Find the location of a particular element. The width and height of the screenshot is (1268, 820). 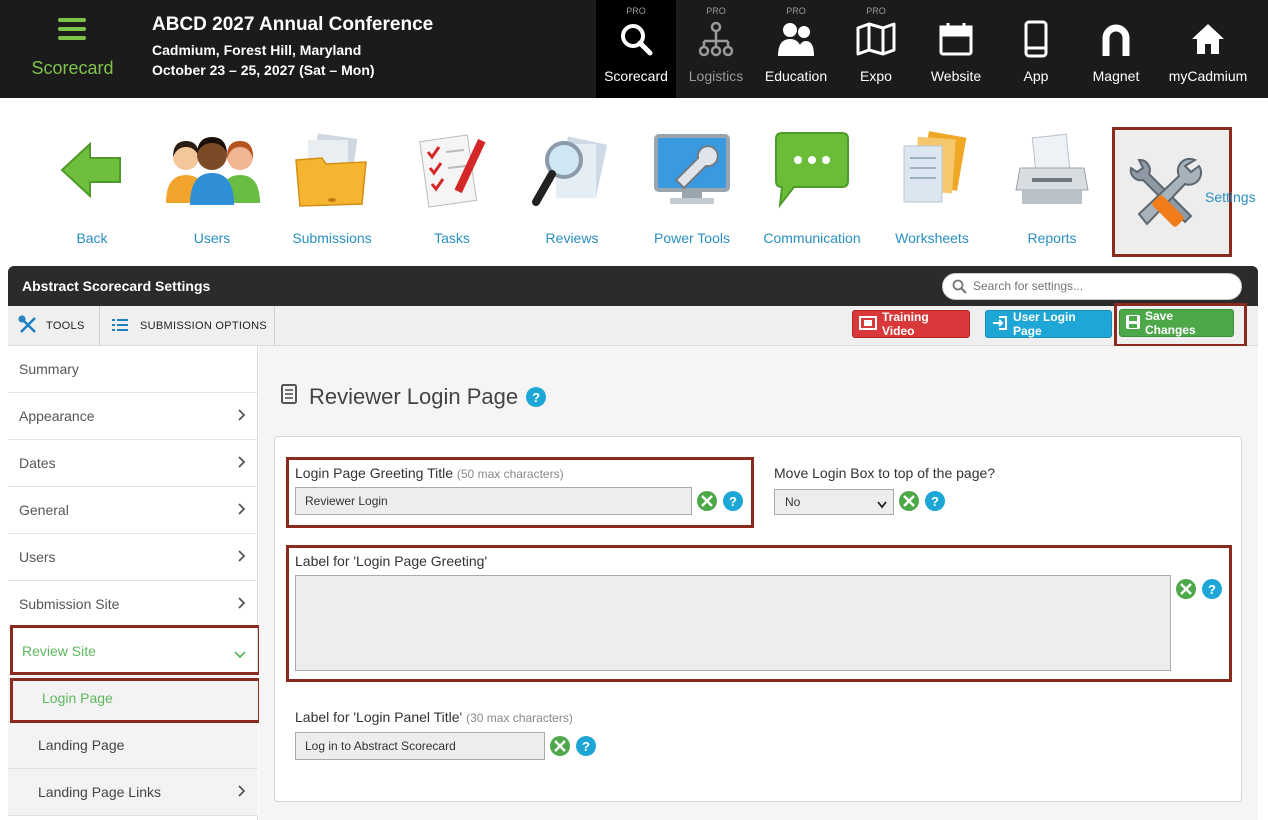

nav-reviews: Reviews is located at coordinates (572, 186).